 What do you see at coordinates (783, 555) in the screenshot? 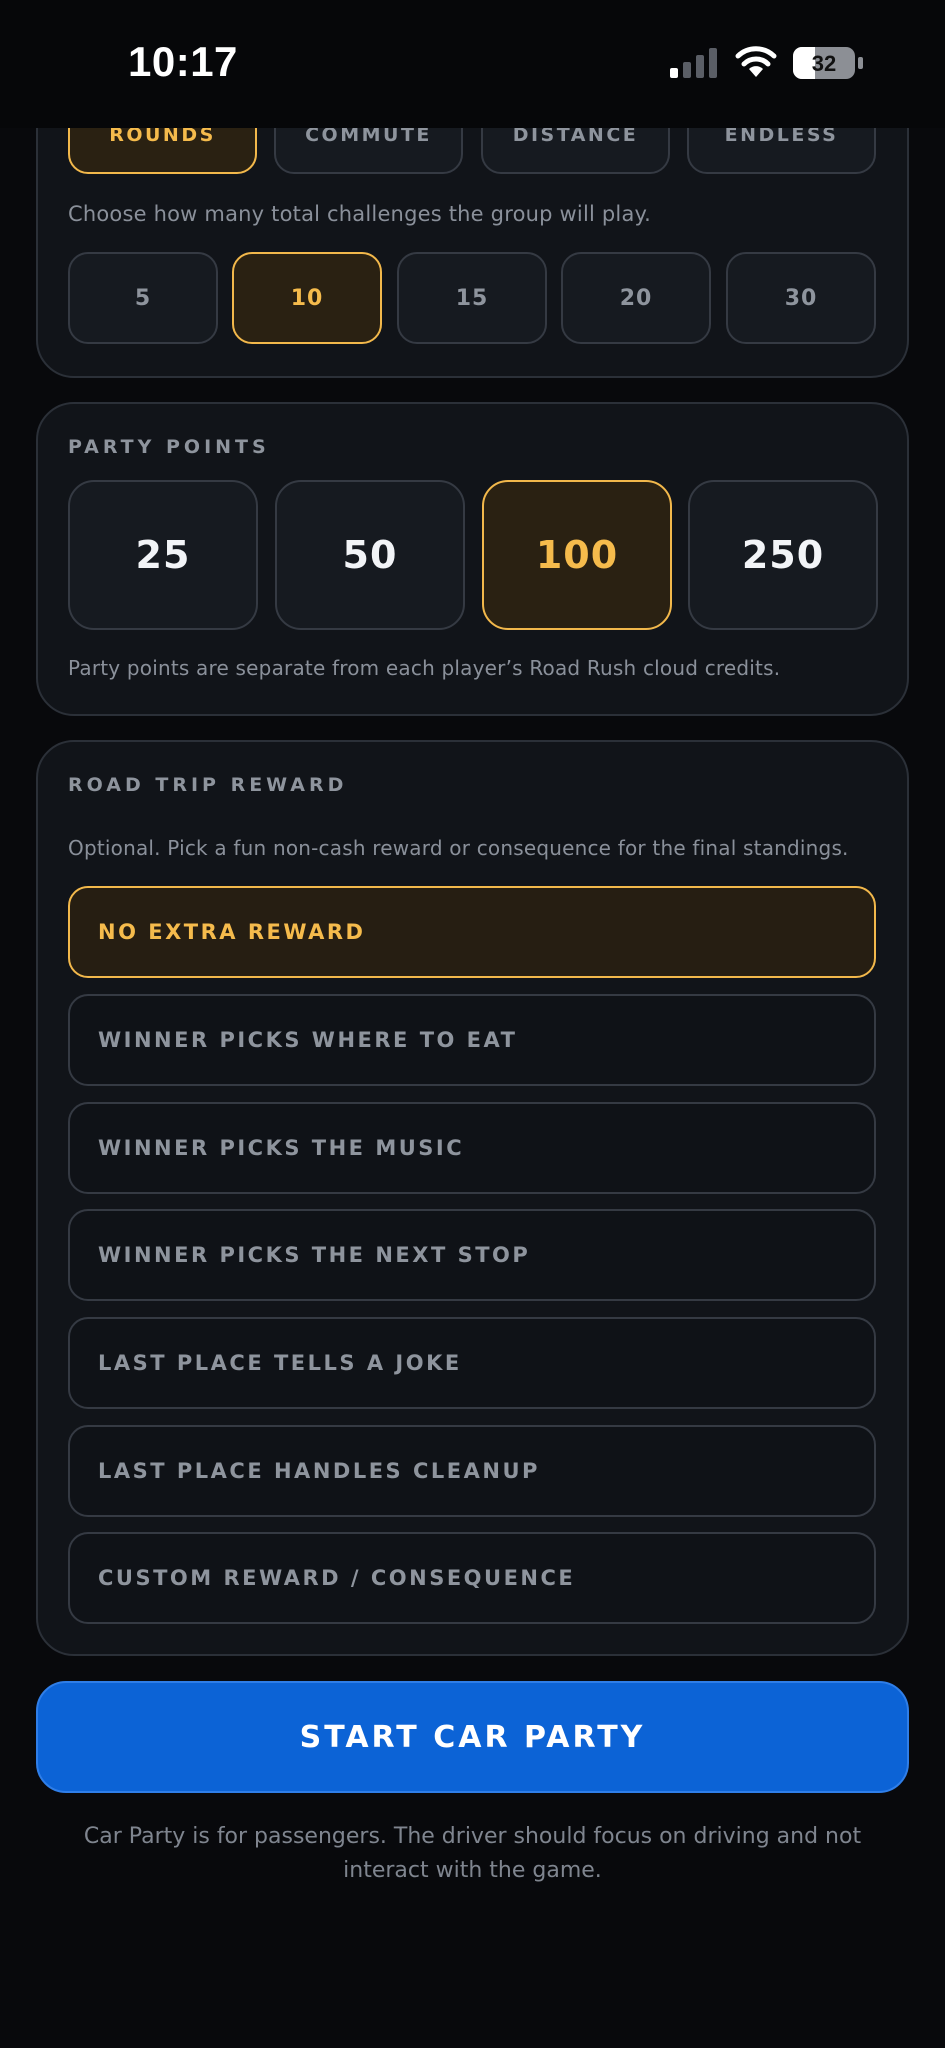
I see `points-option-250: 250` at bounding box center [783, 555].